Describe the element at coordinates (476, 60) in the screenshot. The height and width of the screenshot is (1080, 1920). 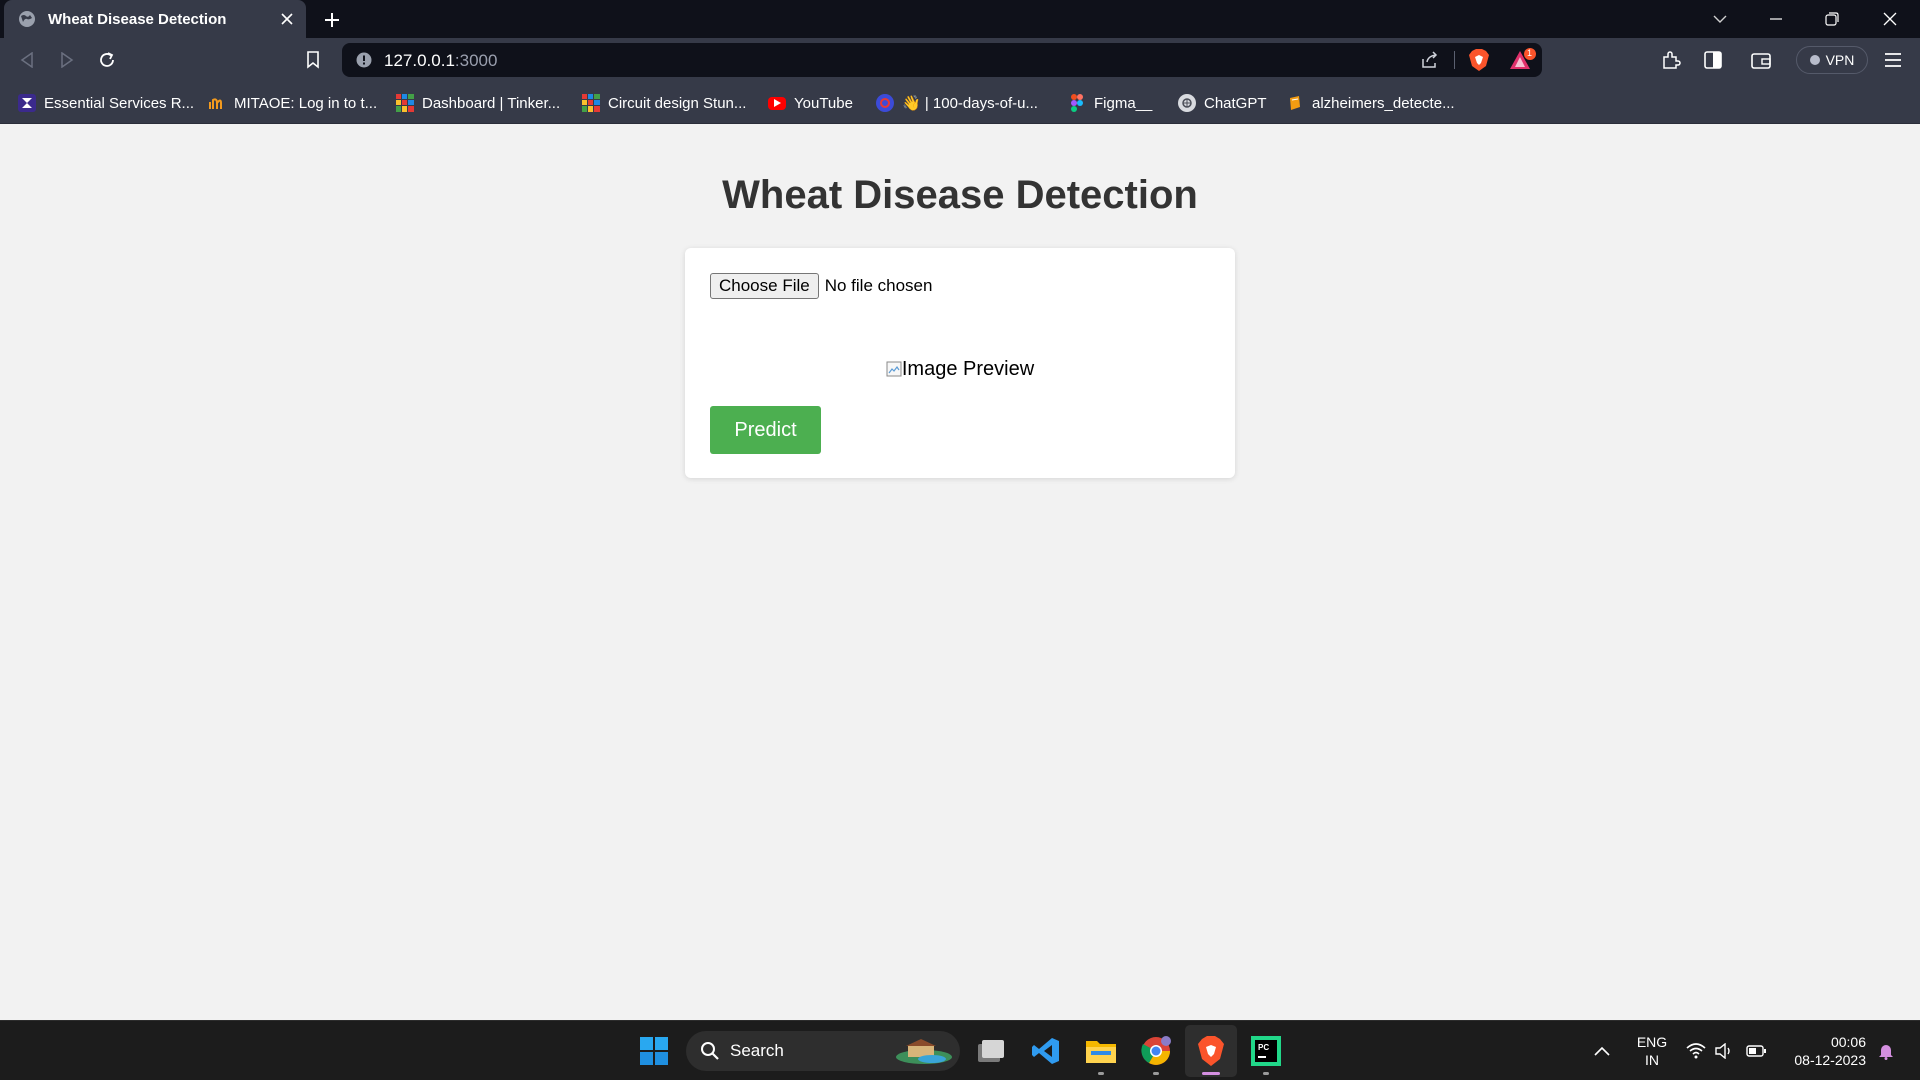
I see `url-port: :3000` at that location.